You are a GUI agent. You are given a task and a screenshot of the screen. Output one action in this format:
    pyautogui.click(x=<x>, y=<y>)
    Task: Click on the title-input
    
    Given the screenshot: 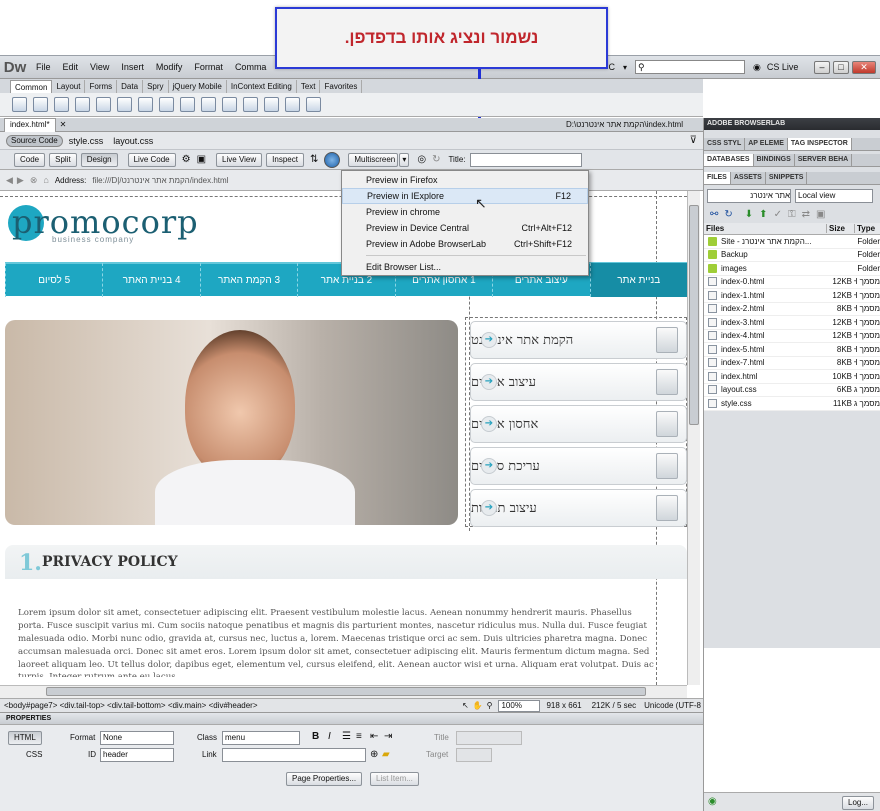 What is the action you would take?
    pyautogui.click(x=525, y=159)
    